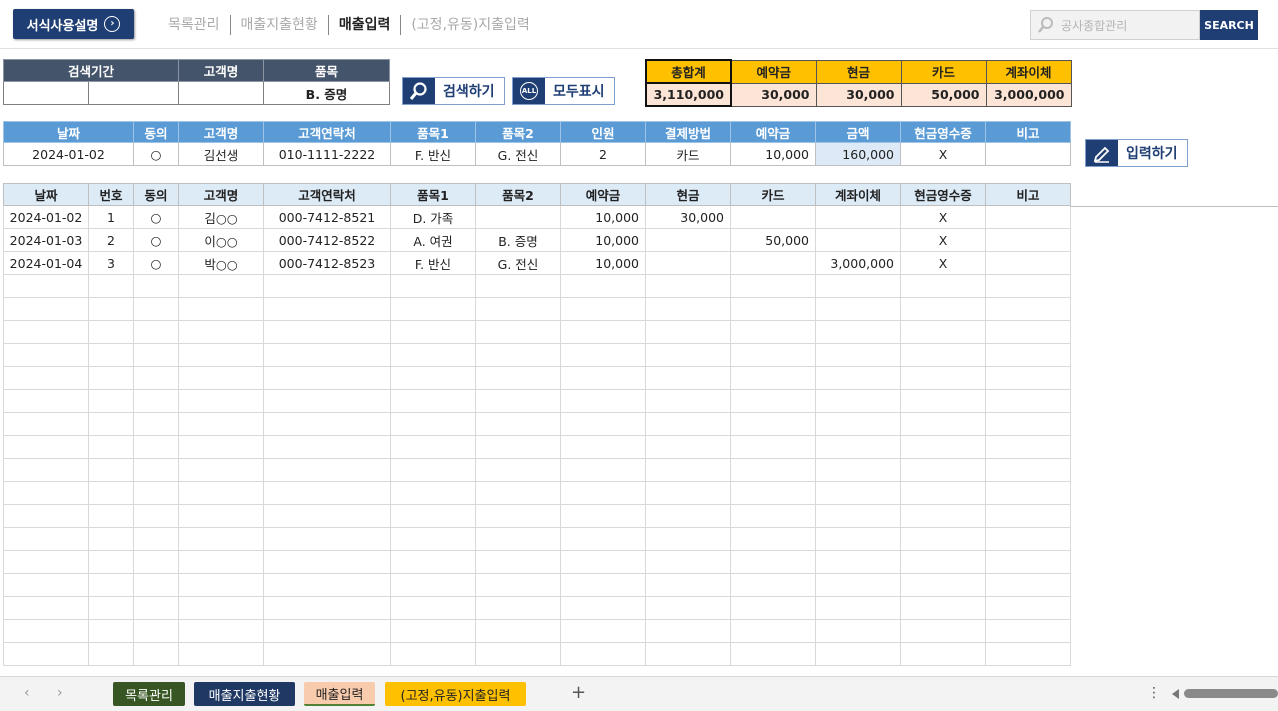 This screenshot has width=1278, height=711. What do you see at coordinates (327, 217) in the screenshot?
I see `record-cell: 000-7412-8521` at bounding box center [327, 217].